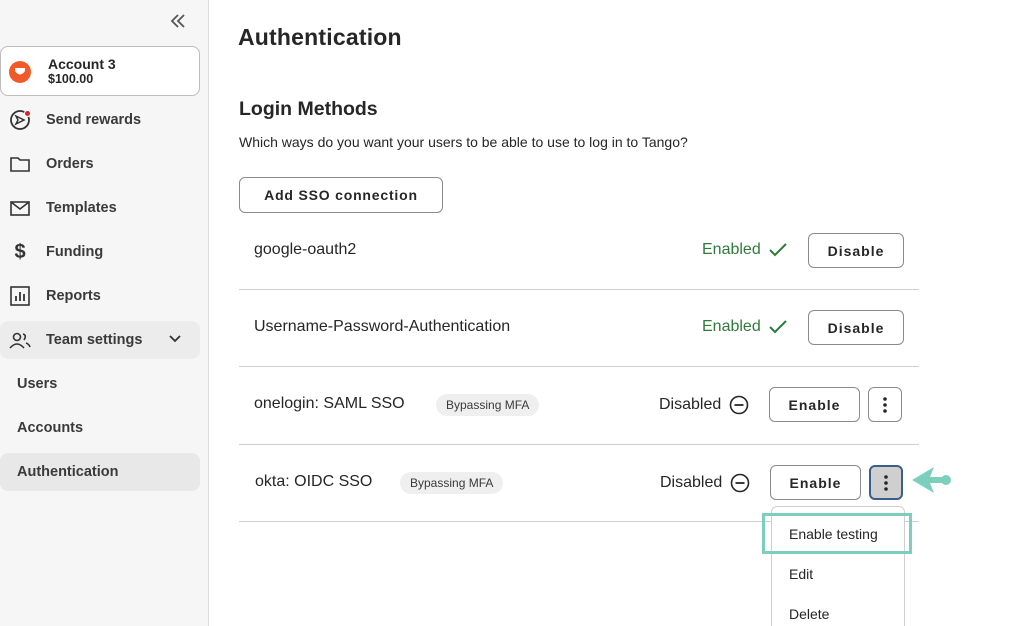 This screenshot has height=626, width=1028. What do you see at coordinates (314, 481) in the screenshot?
I see `method-name: okta: OIDC SSO` at bounding box center [314, 481].